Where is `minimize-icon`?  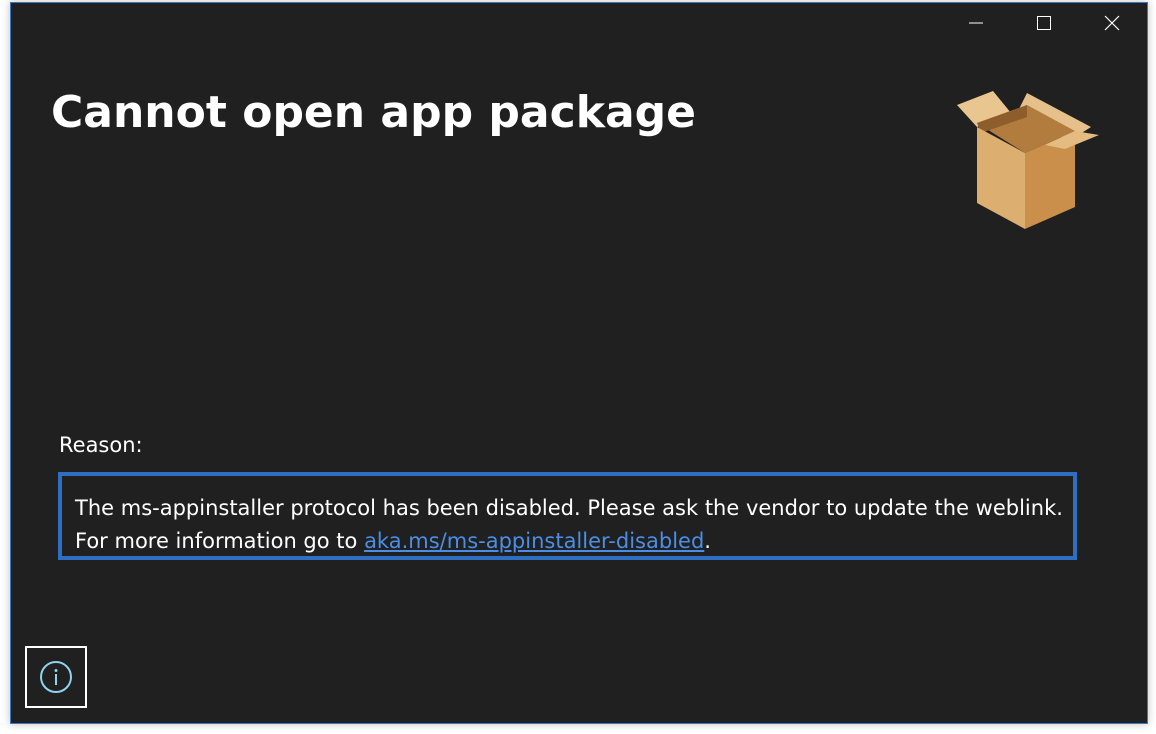 minimize-icon is located at coordinates (976, 23).